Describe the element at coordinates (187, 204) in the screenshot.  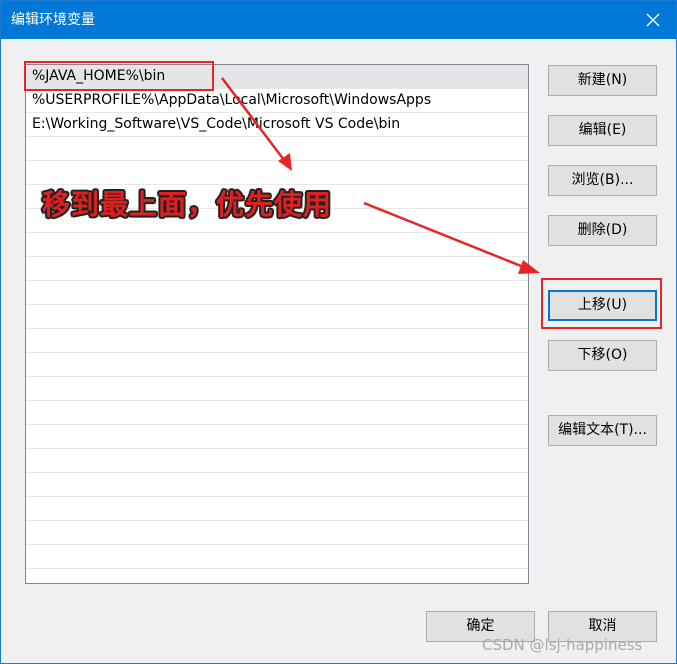
I see `annotation-text: 移到最上面，优先使用` at that location.